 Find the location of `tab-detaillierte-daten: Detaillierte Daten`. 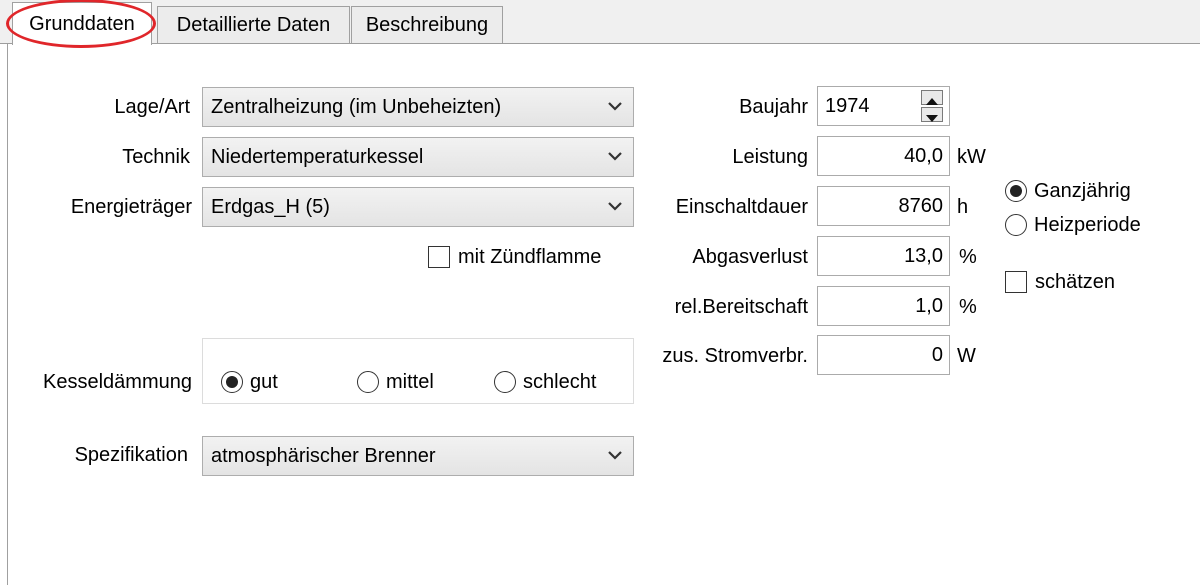

tab-detaillierte-daten: Detaillierte Daten is located at coordinates (253, 24).